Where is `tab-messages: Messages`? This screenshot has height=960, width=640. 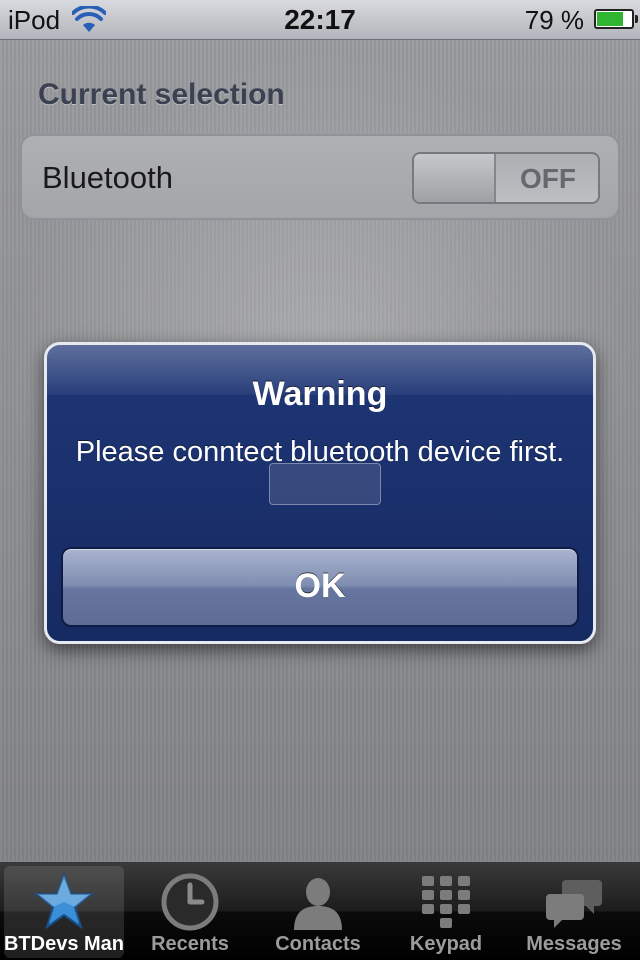
tab-messages: Messages is located at coordinates (574, 912).